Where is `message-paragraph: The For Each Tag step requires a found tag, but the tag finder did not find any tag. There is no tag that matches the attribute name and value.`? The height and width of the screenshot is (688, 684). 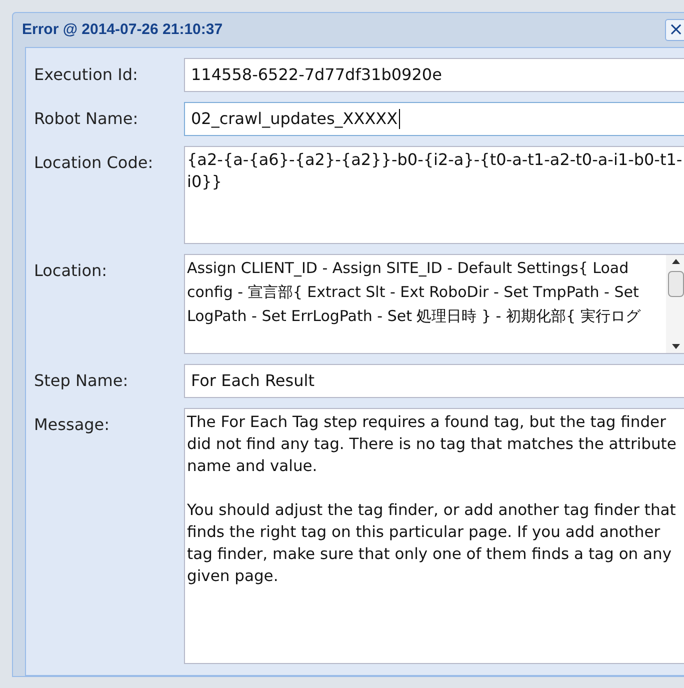
message-paragraph: The For Each Tag step requires a found tag, but the tag finder did not find any tag. There is no tag that matches the attribute name and value. is located at coordinates (432, 444).